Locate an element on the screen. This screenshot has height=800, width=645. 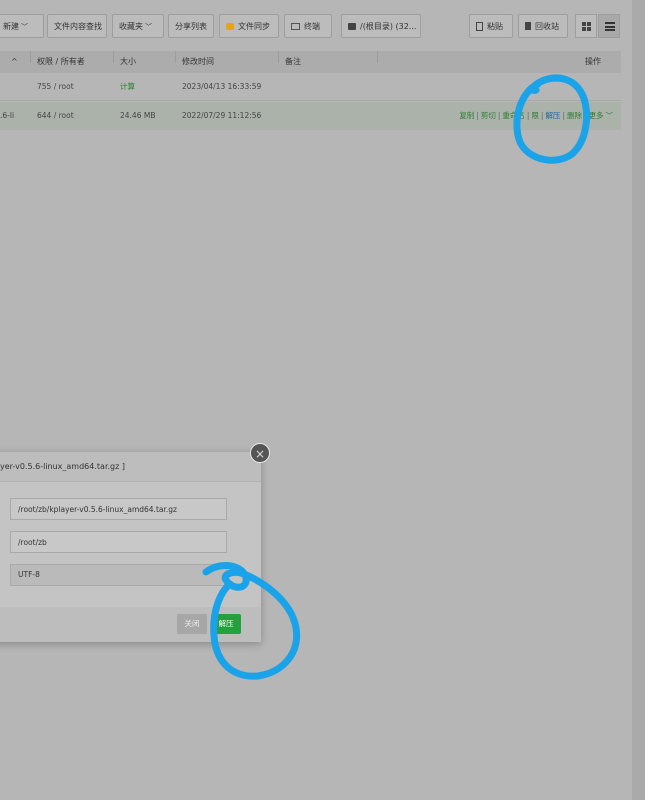
clipboard-icon is located at coordinates (479, 26).